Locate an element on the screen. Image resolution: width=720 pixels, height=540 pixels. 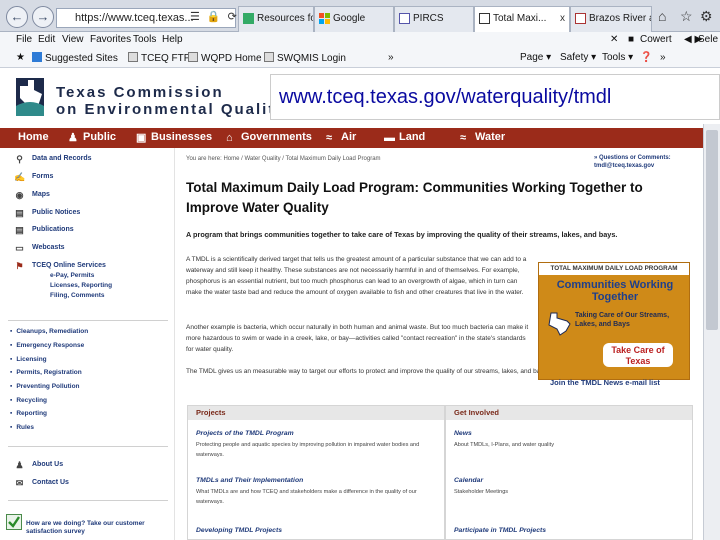
sidebar-divider is located at coordinates (88, 320).